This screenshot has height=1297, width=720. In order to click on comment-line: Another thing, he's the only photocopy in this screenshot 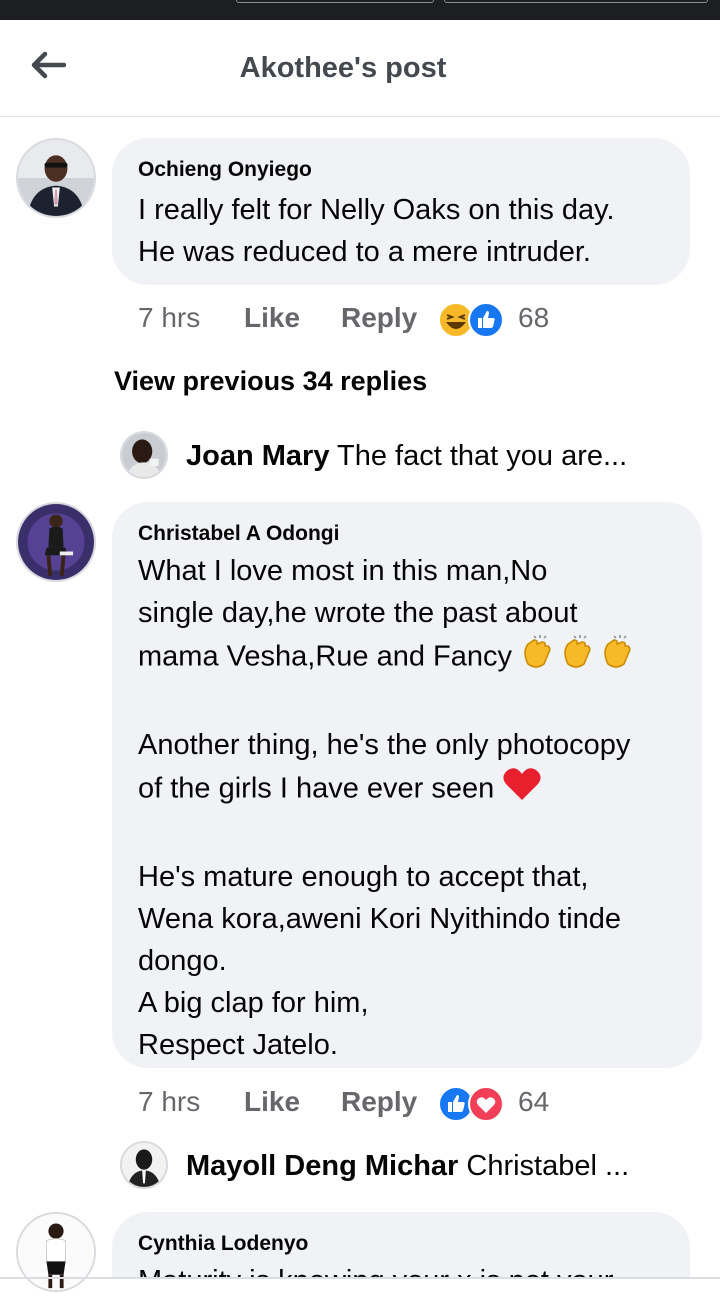, I will do `click(384, 745)`.